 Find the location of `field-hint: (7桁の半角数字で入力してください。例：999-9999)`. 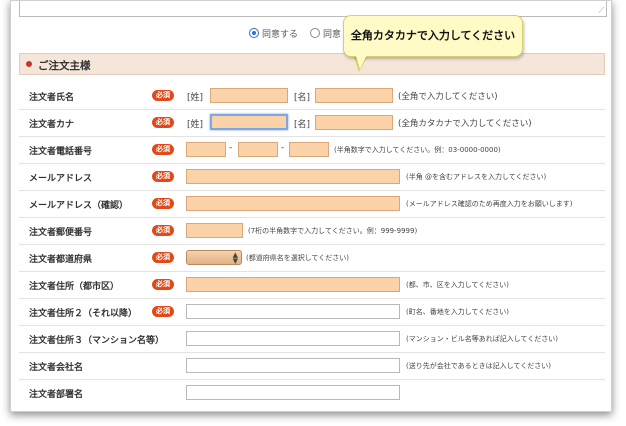

field-hint: (7桁の半角数字で入力してください。例：999-9999) is located at coordinates (333, 231).